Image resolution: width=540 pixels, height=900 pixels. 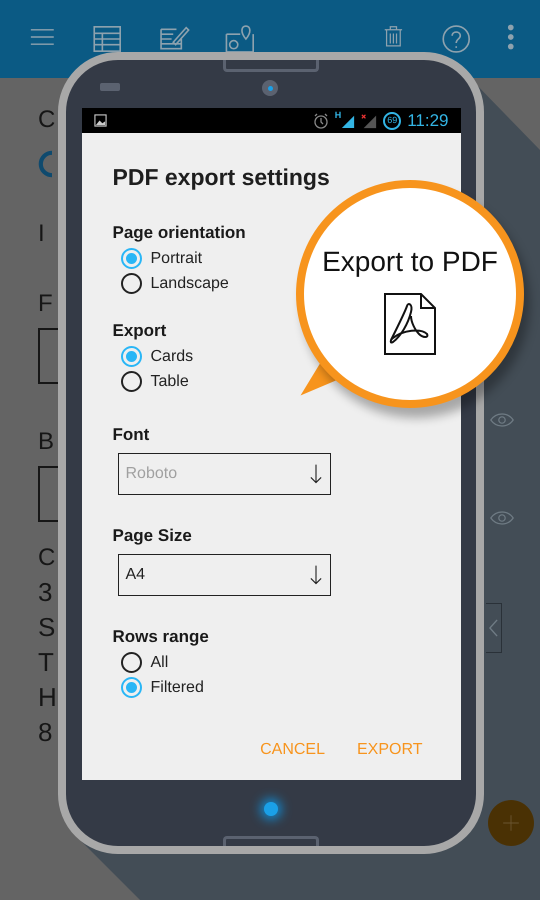 I want to click on field-value: S, so click(x=47, y=627).